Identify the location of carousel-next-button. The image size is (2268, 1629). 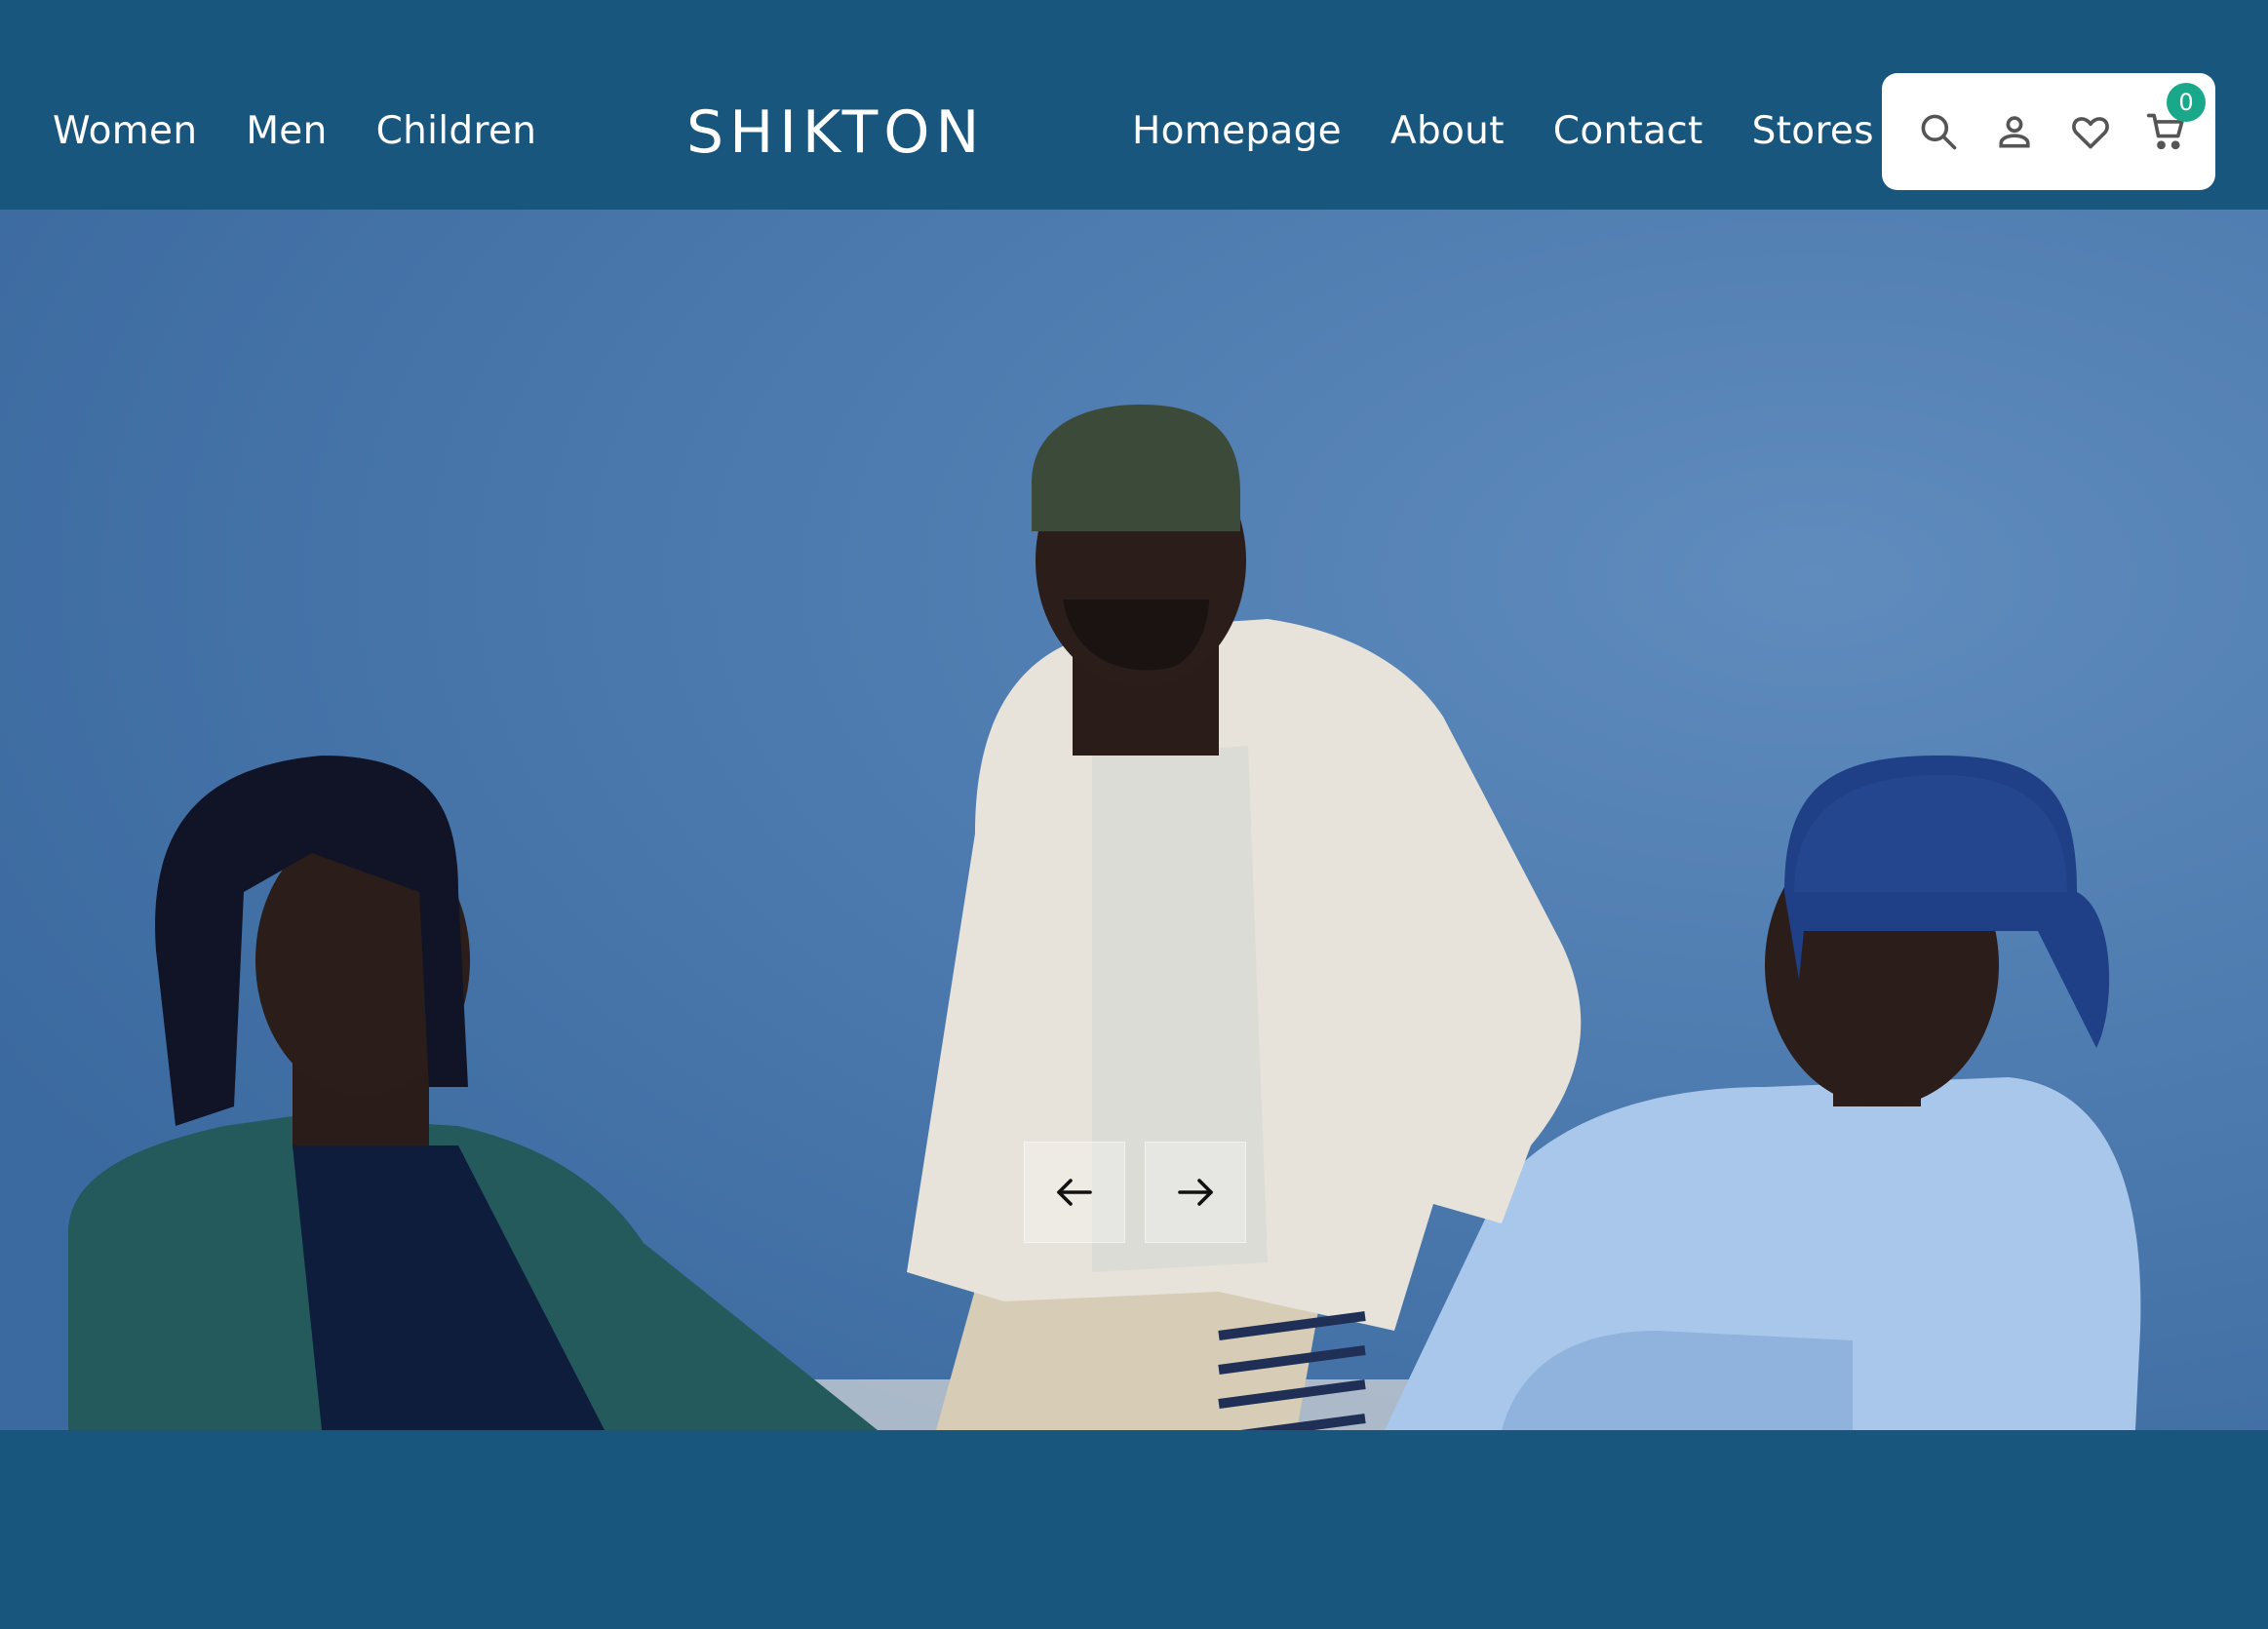
(1196, 1192).